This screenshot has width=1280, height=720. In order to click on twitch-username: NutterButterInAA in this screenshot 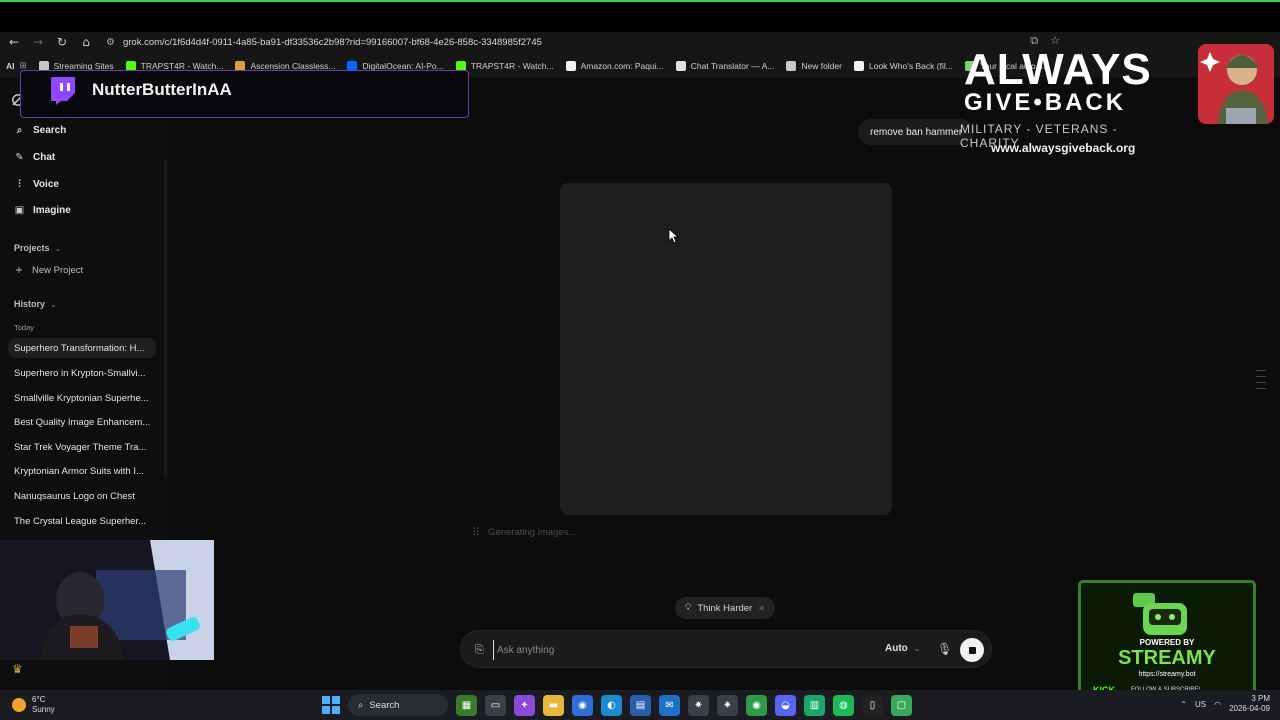, I will do `click(162, 89)`.